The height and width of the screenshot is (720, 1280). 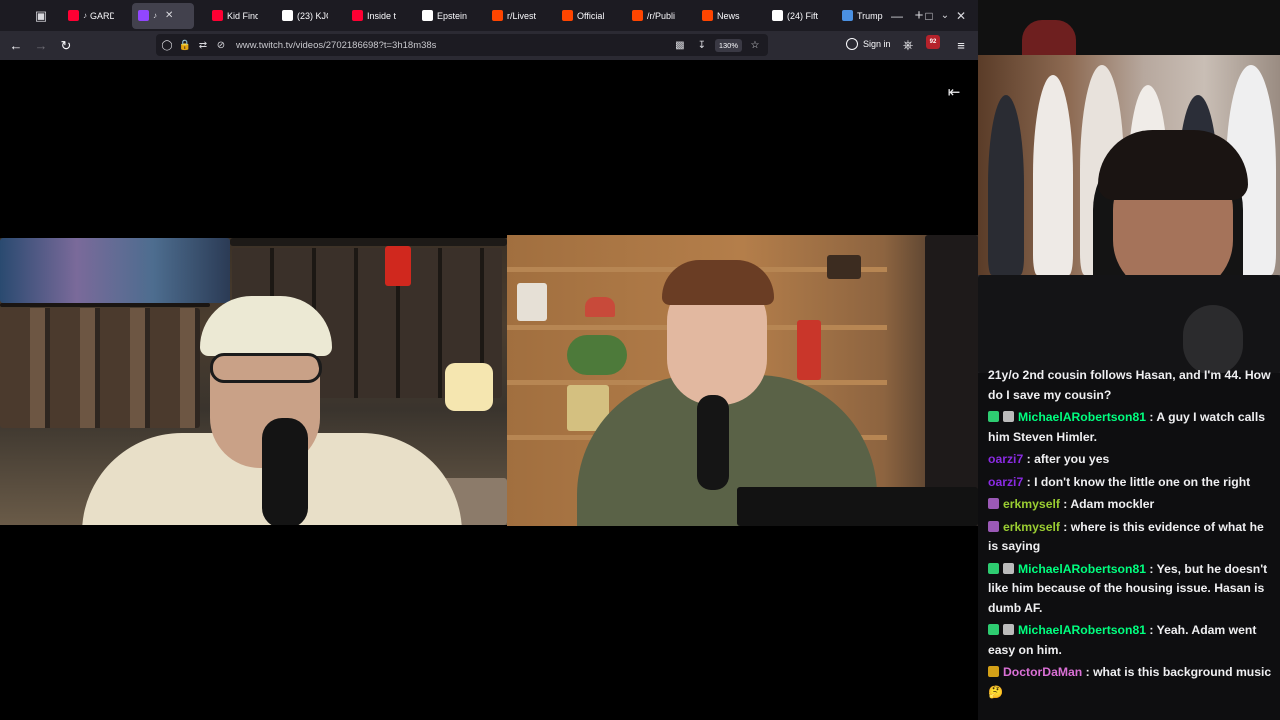 I want to click on tab-label: Epstein, so click(x=452, y=15).